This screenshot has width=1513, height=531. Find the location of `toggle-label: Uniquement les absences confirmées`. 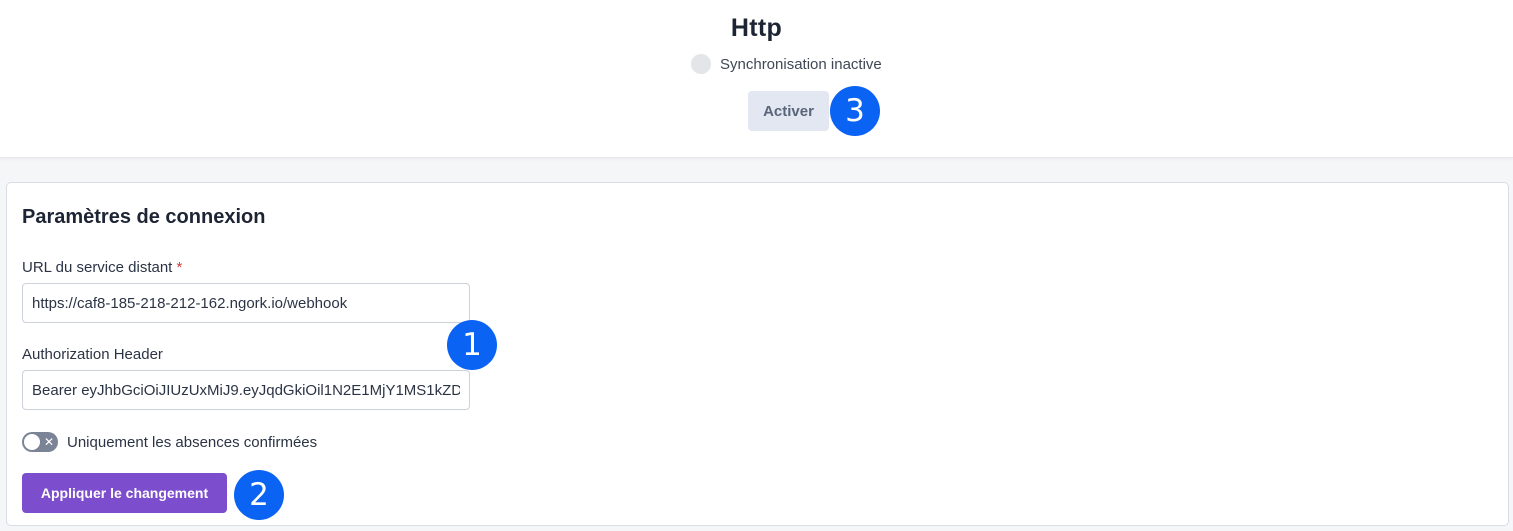

toggle-label: Uniquement les absences confirmées is located at coordinates (192, 442).